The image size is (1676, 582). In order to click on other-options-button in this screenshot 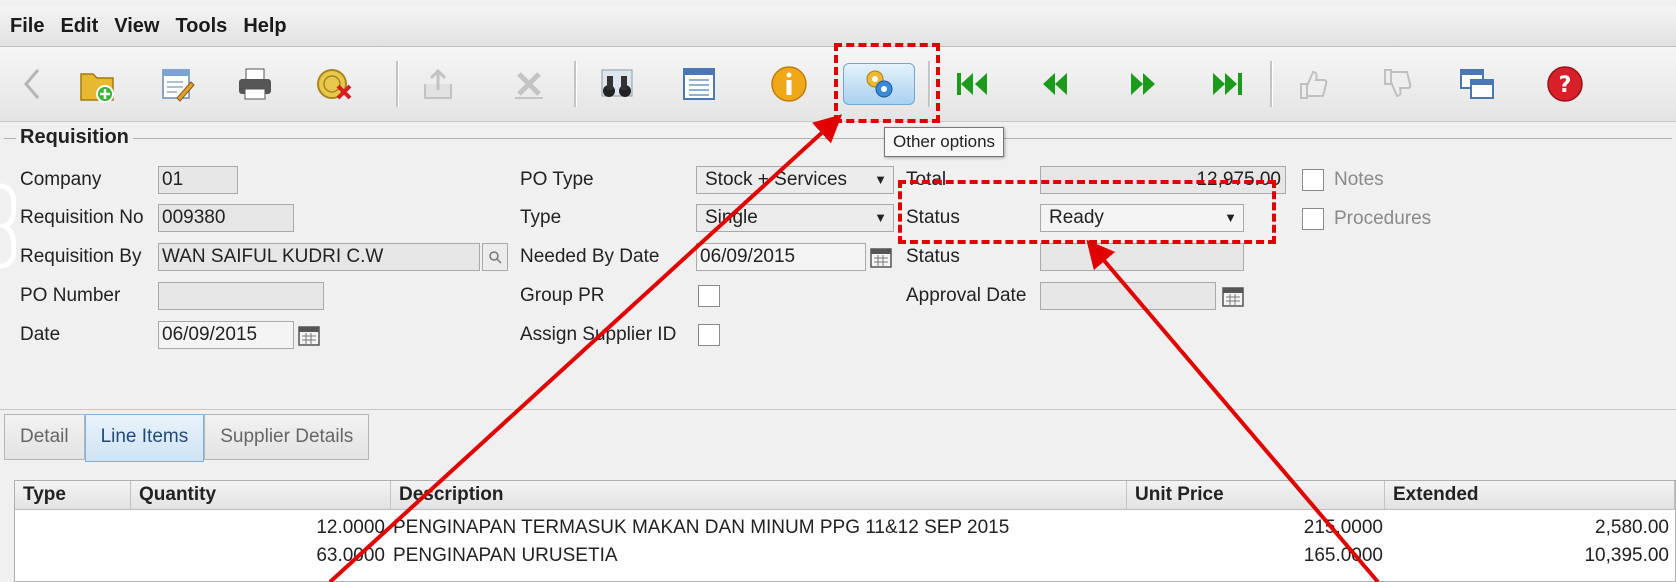, I will do `click(879, 84)`.